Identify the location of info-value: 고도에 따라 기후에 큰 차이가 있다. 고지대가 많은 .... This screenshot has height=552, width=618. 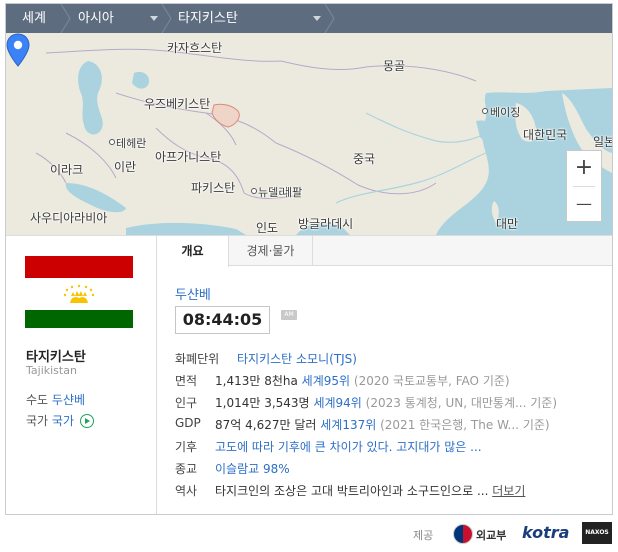
(348, 446).